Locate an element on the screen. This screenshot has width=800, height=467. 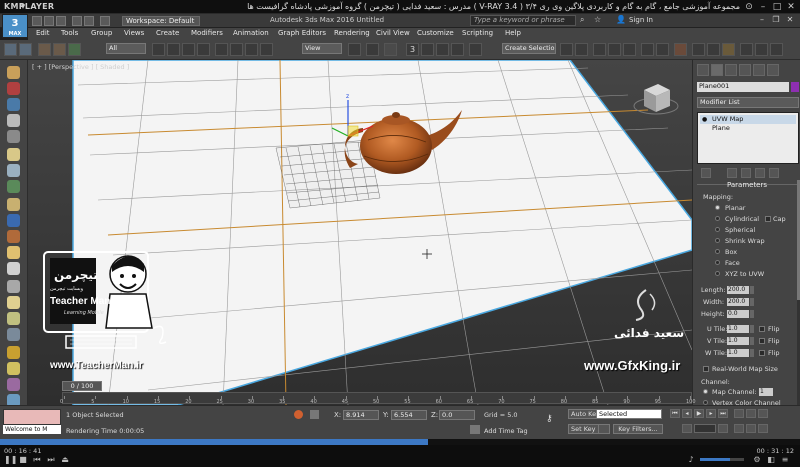
vray-fur-icon is located at coordinates (13, 186).